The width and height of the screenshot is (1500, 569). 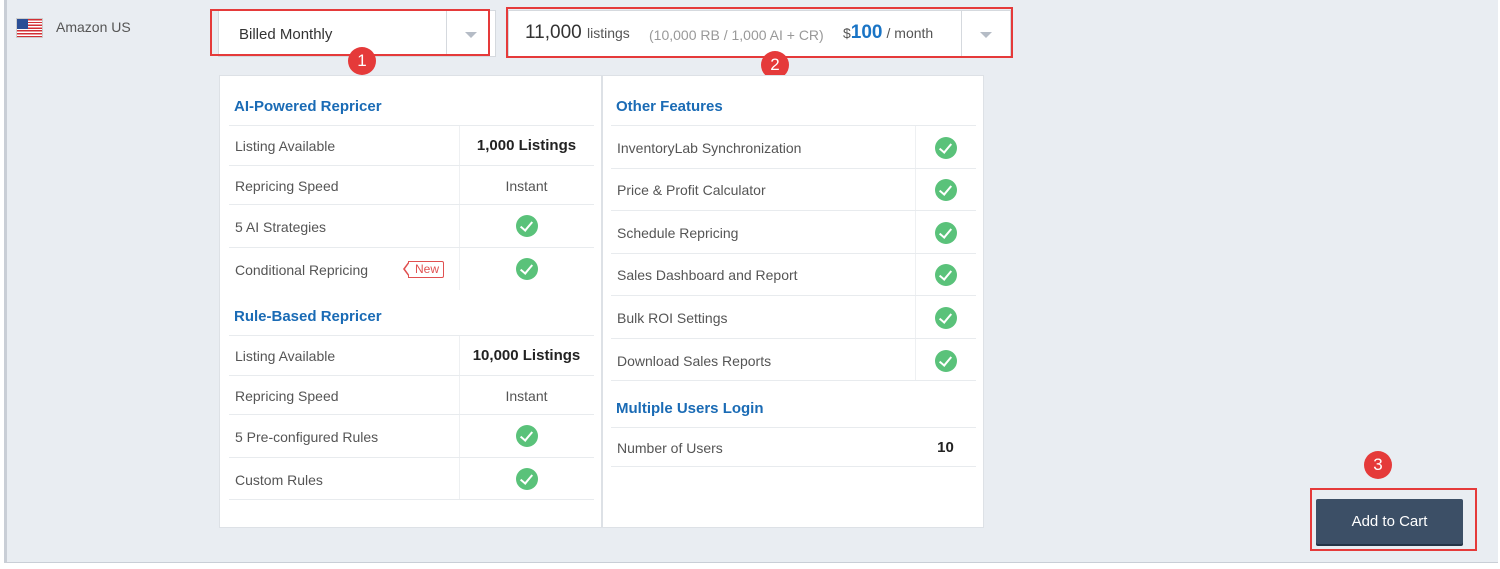 I want to click on row-label: Bulk ROI Settings, so click(x=672, y=318).